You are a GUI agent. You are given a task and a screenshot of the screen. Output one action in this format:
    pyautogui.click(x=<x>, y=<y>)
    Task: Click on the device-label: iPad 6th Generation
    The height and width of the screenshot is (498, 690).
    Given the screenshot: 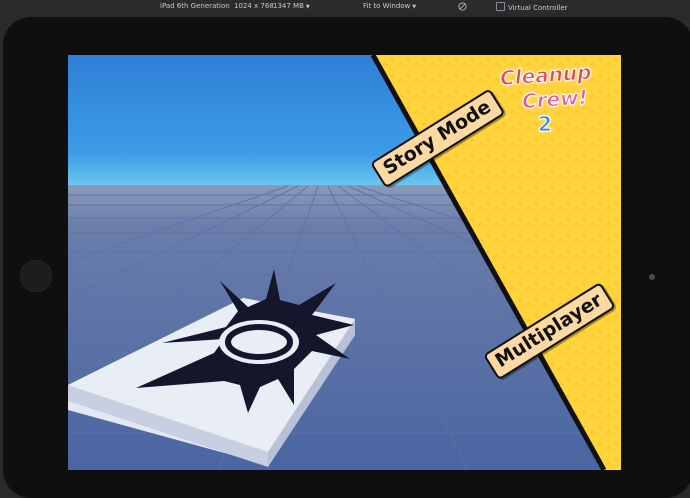 What is the action you would take?
    pyautogui.click(x=195, y=6)
    